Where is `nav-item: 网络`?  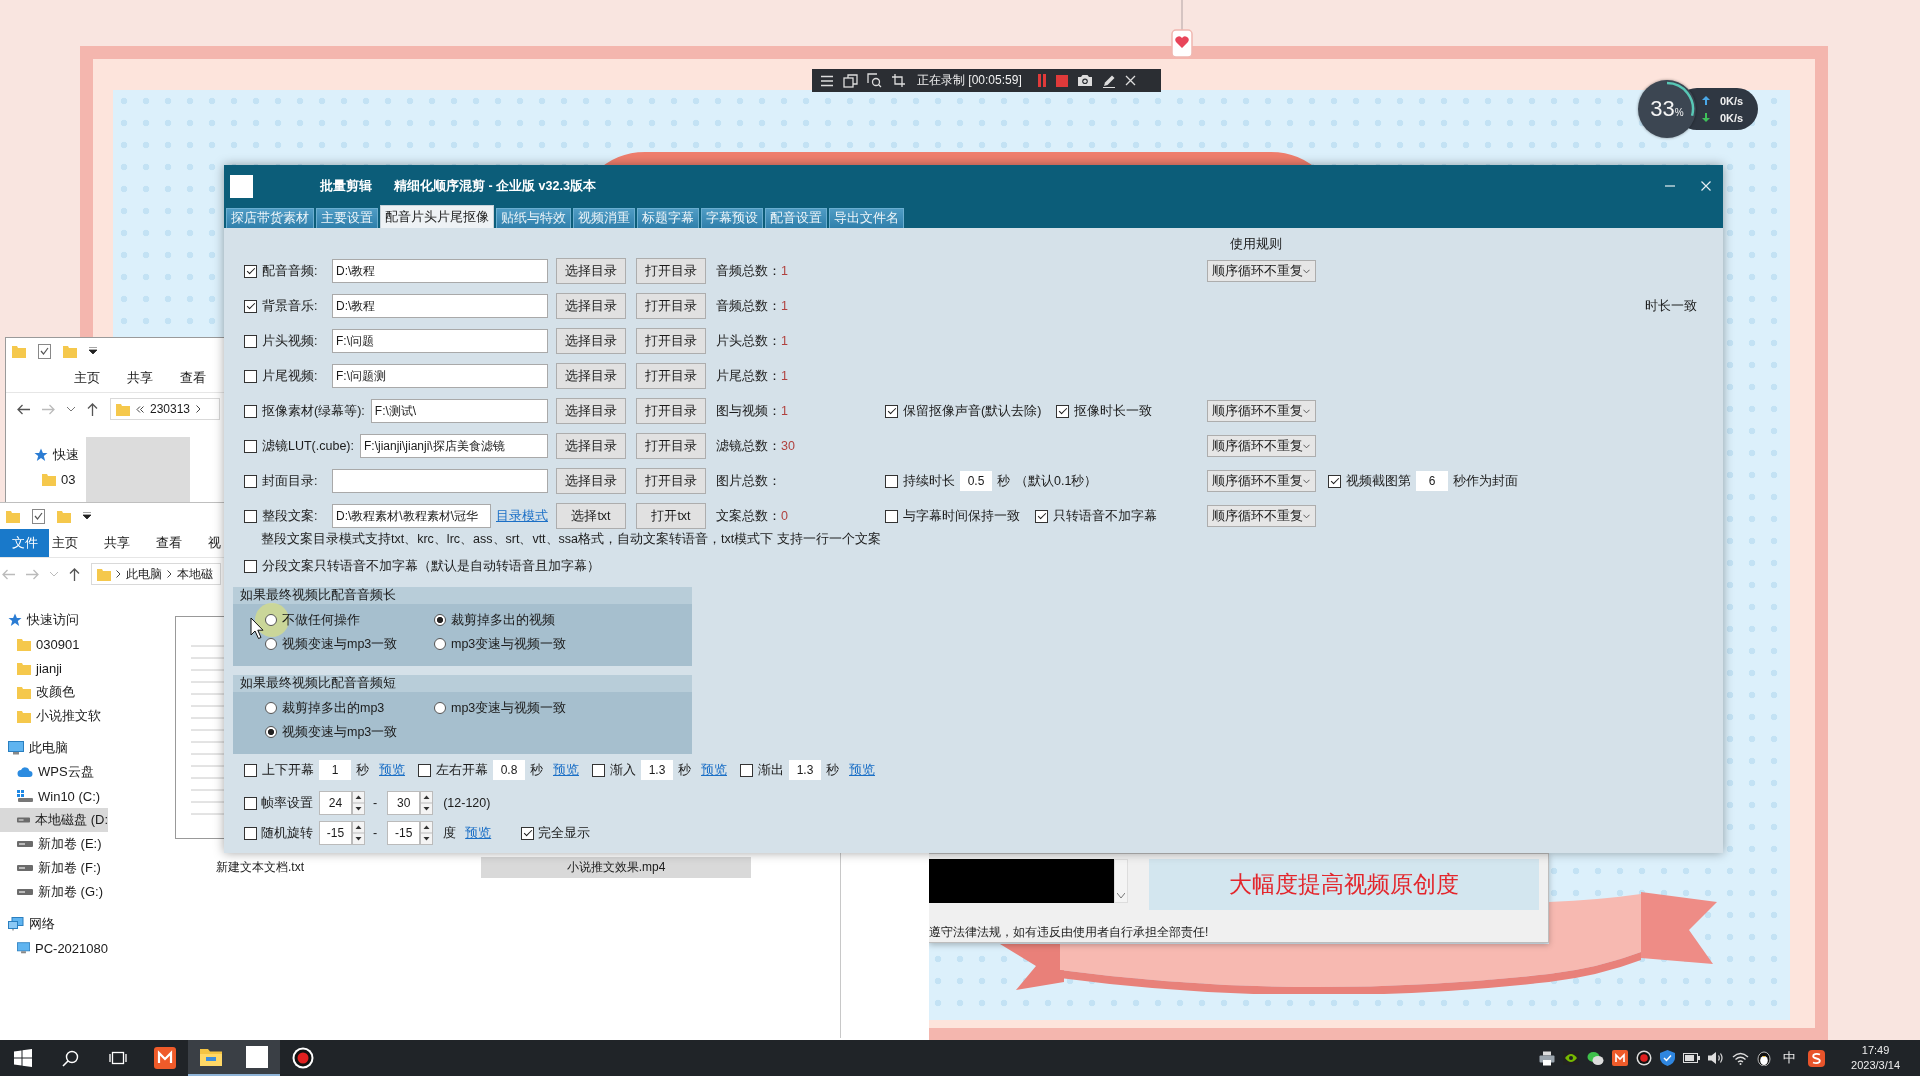
nav-item: 网络 is located at coordinates (54, 924).